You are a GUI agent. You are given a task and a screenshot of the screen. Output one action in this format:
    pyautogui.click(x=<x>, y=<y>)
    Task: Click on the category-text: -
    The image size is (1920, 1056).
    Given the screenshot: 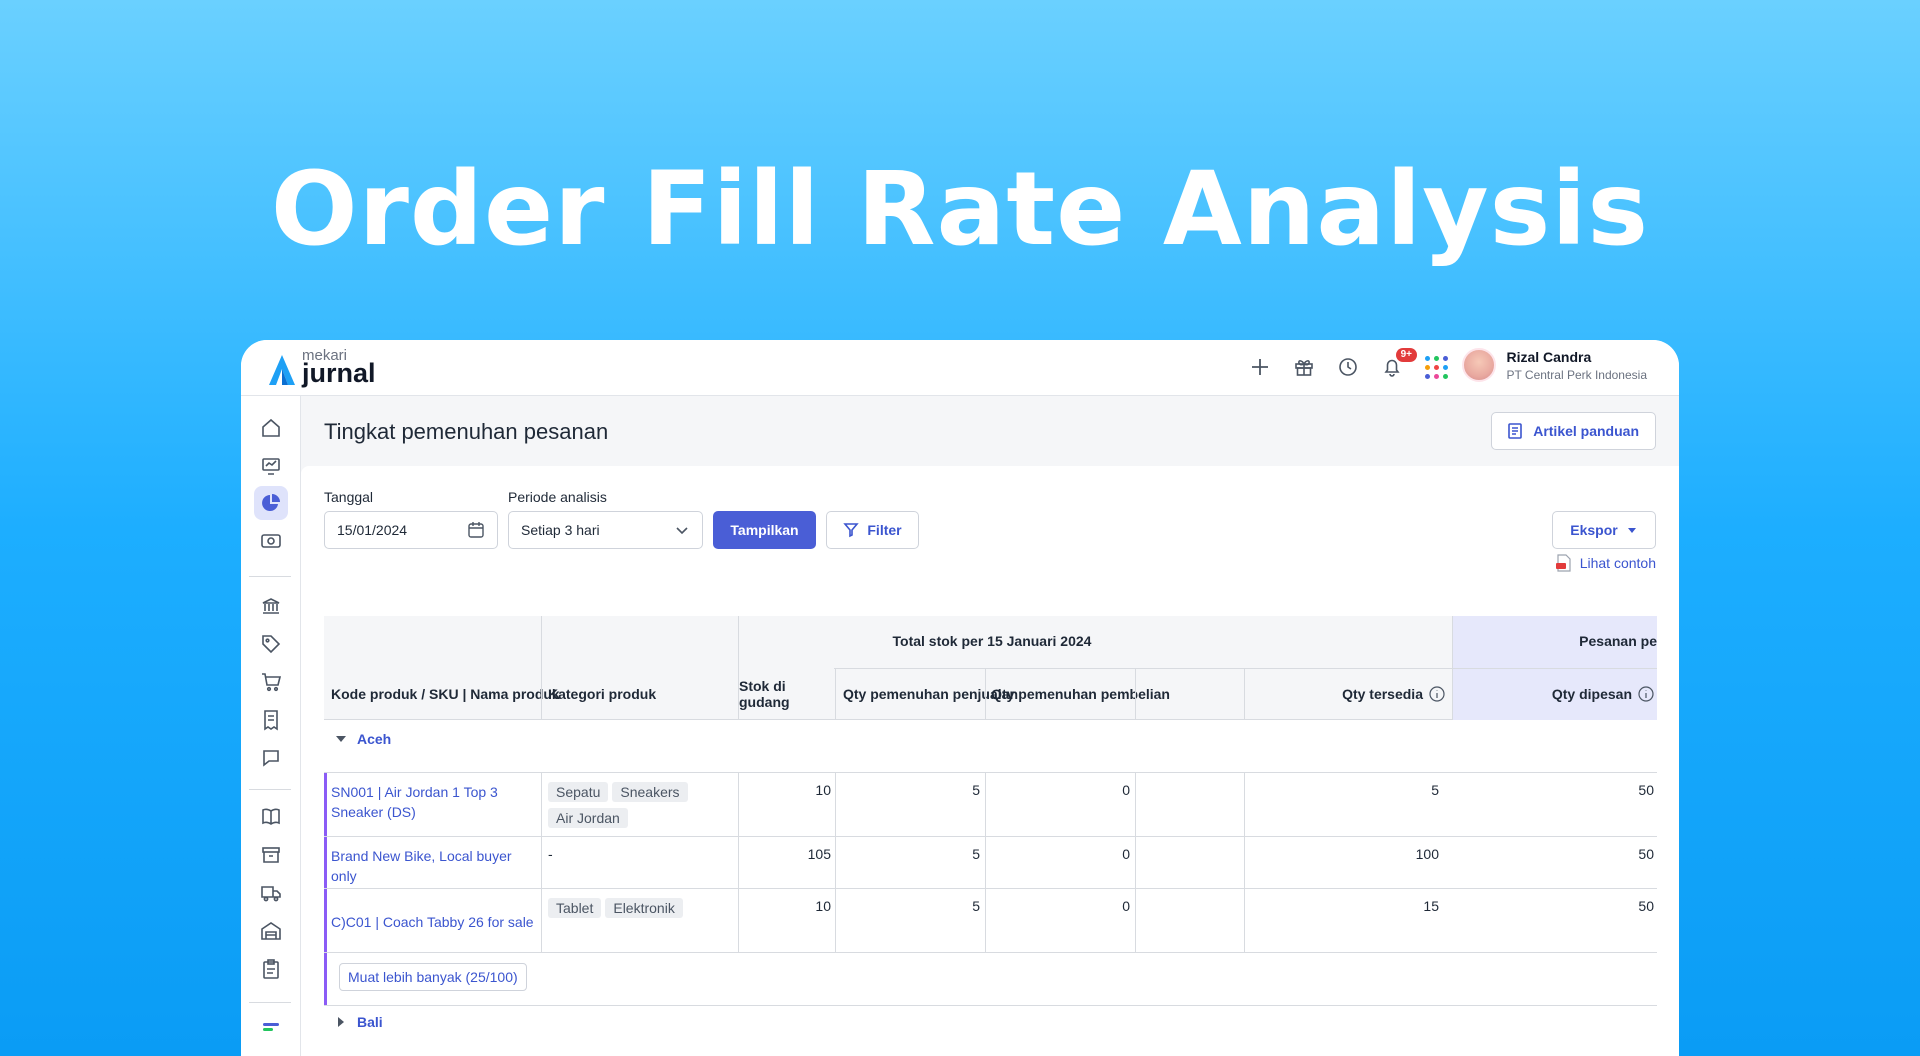 What is the action you would take?
    pyautogui.click(x=550, y=854)
    